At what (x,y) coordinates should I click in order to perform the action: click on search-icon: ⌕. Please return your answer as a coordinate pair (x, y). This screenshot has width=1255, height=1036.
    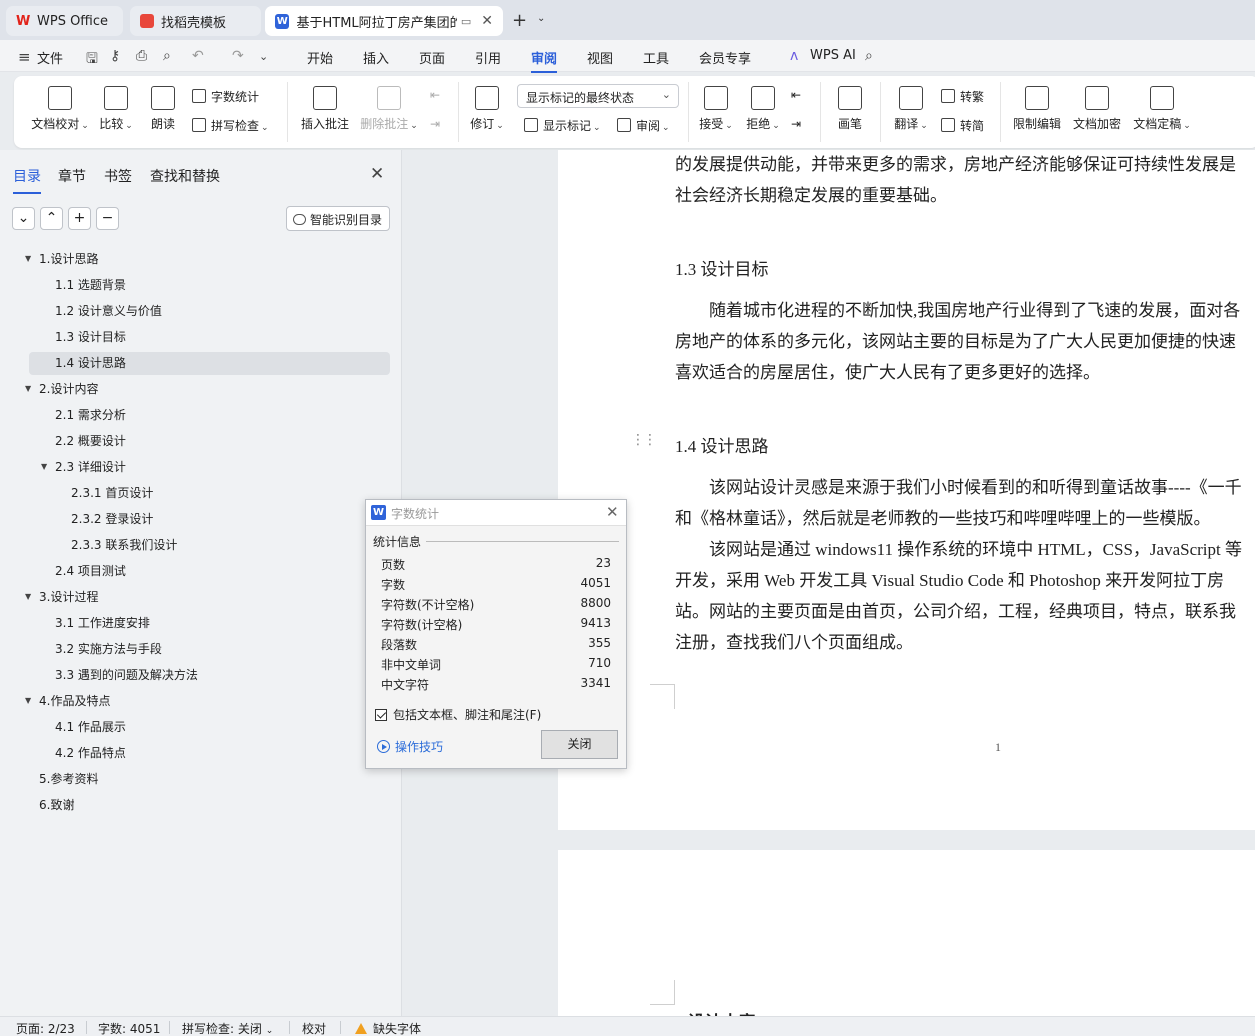
    Looking at the image, I should click on (869, 56).